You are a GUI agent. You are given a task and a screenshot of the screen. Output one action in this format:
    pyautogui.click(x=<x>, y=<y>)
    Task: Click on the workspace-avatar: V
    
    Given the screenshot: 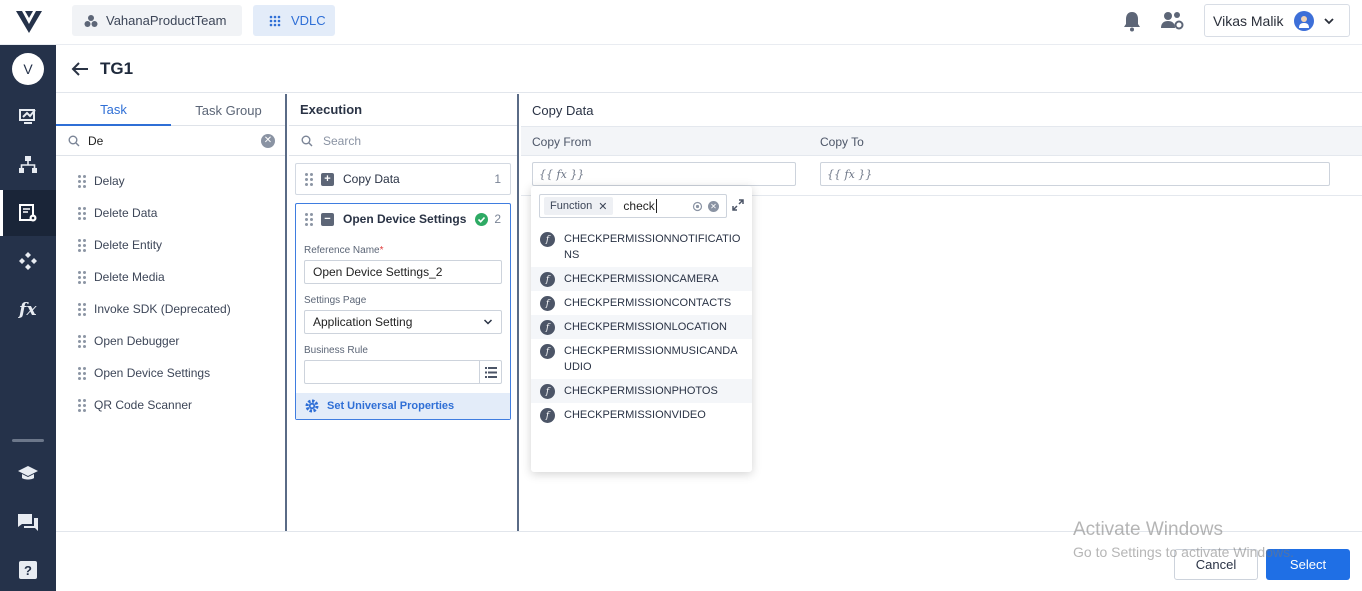 What is the action you would take?
    pyautogui.click(x=28, y=69)
    